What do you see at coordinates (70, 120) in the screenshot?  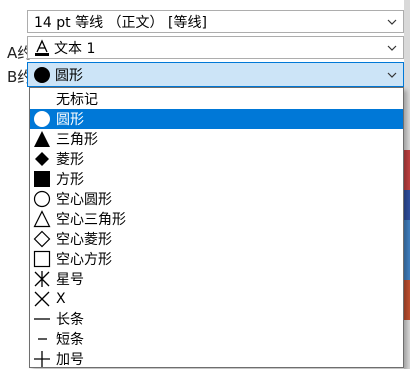 I see `list-item-label: 圆形` at bounding box center [70, 120].